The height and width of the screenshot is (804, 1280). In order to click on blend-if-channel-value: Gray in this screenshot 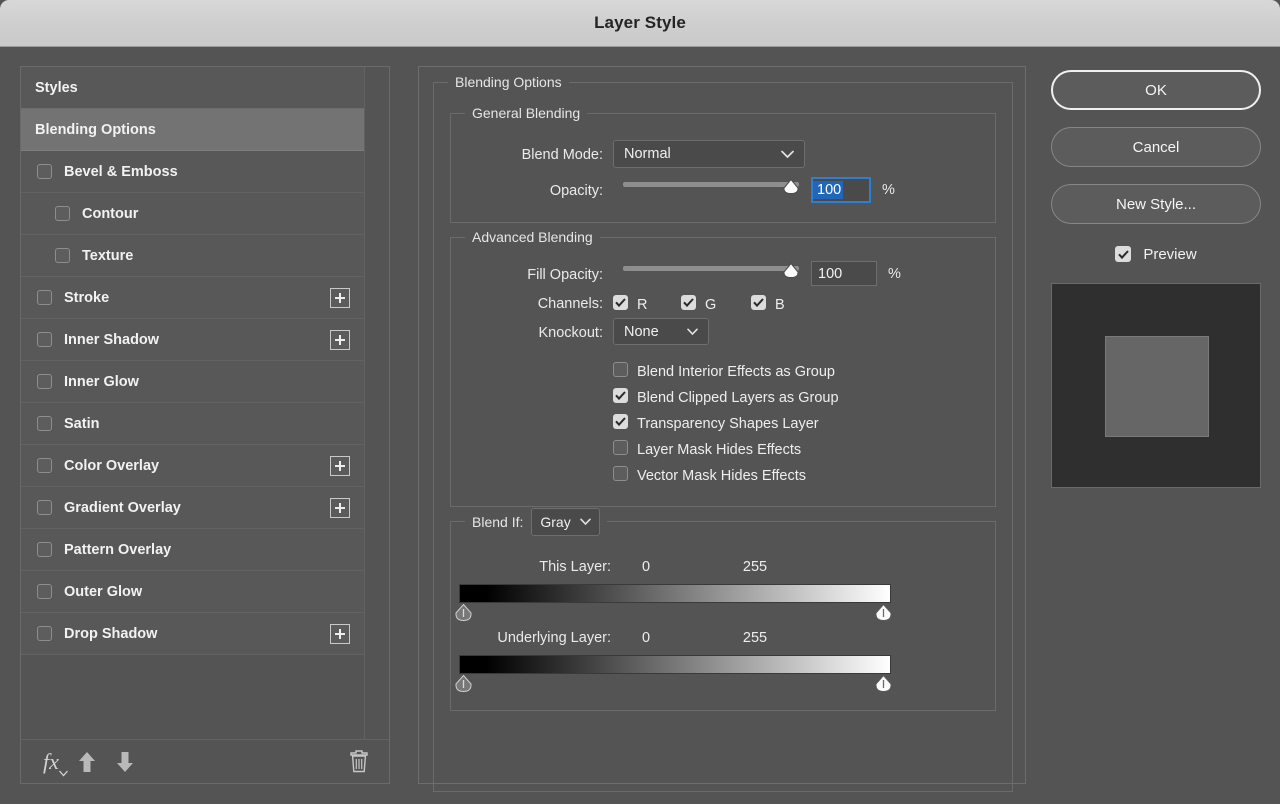, I will do `click(555, 522)`.